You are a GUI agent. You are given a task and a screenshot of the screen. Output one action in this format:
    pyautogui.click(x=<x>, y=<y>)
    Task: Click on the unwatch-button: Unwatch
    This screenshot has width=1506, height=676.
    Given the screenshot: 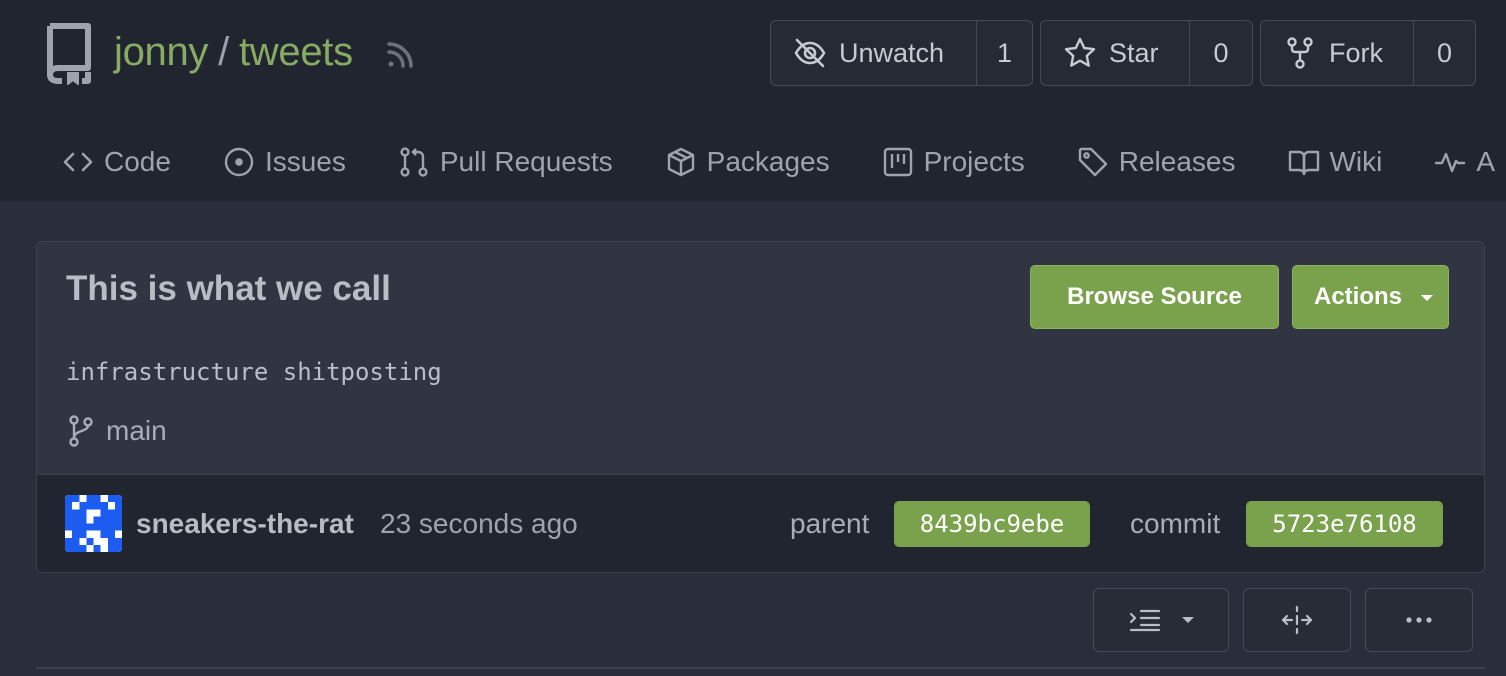 What is the action you would take?
    pyautogui.click(x=874, y=53)
    